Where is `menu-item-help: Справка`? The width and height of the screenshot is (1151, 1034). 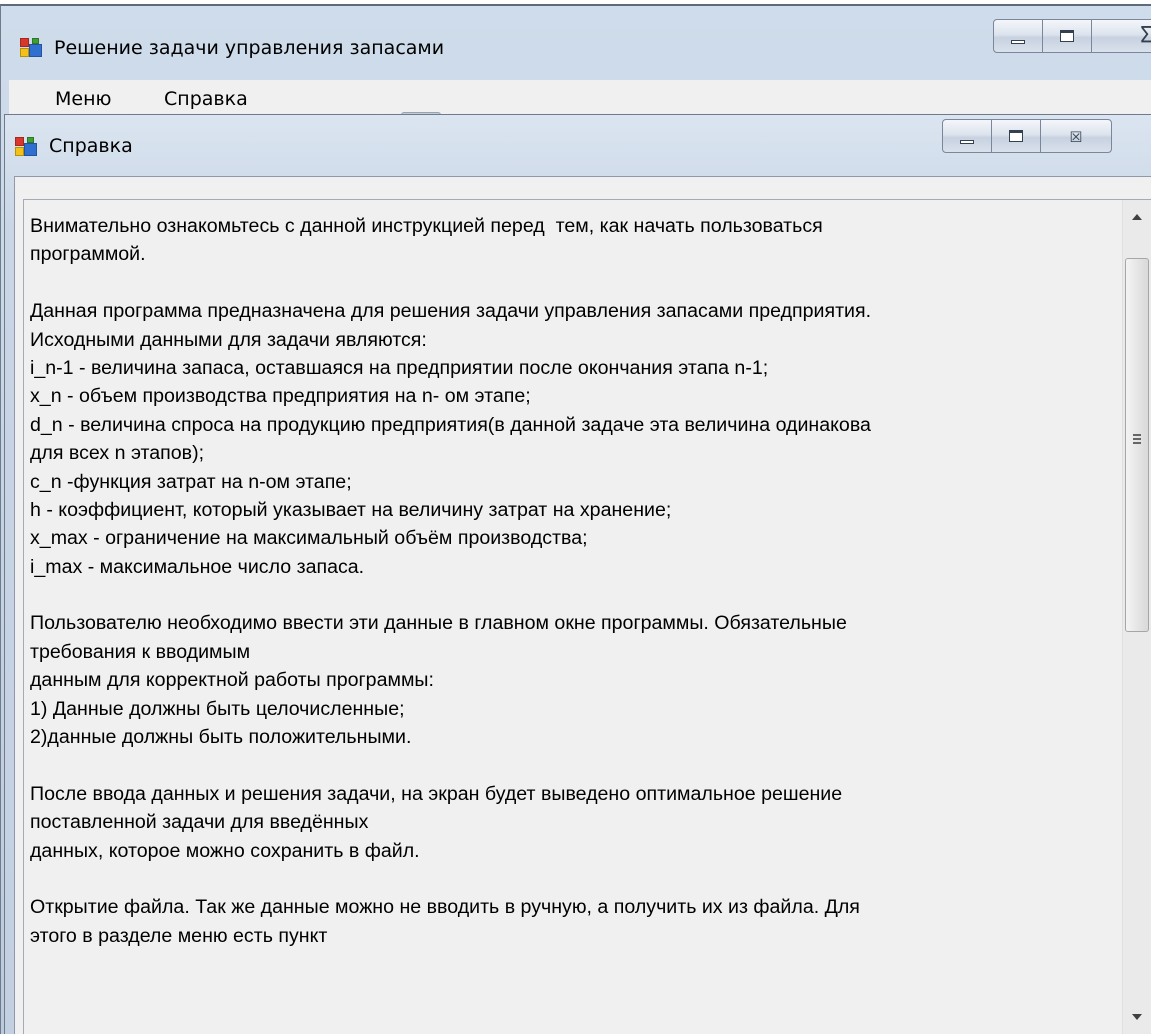
menu-item-help: Справка is located at coordinates (206, 99).